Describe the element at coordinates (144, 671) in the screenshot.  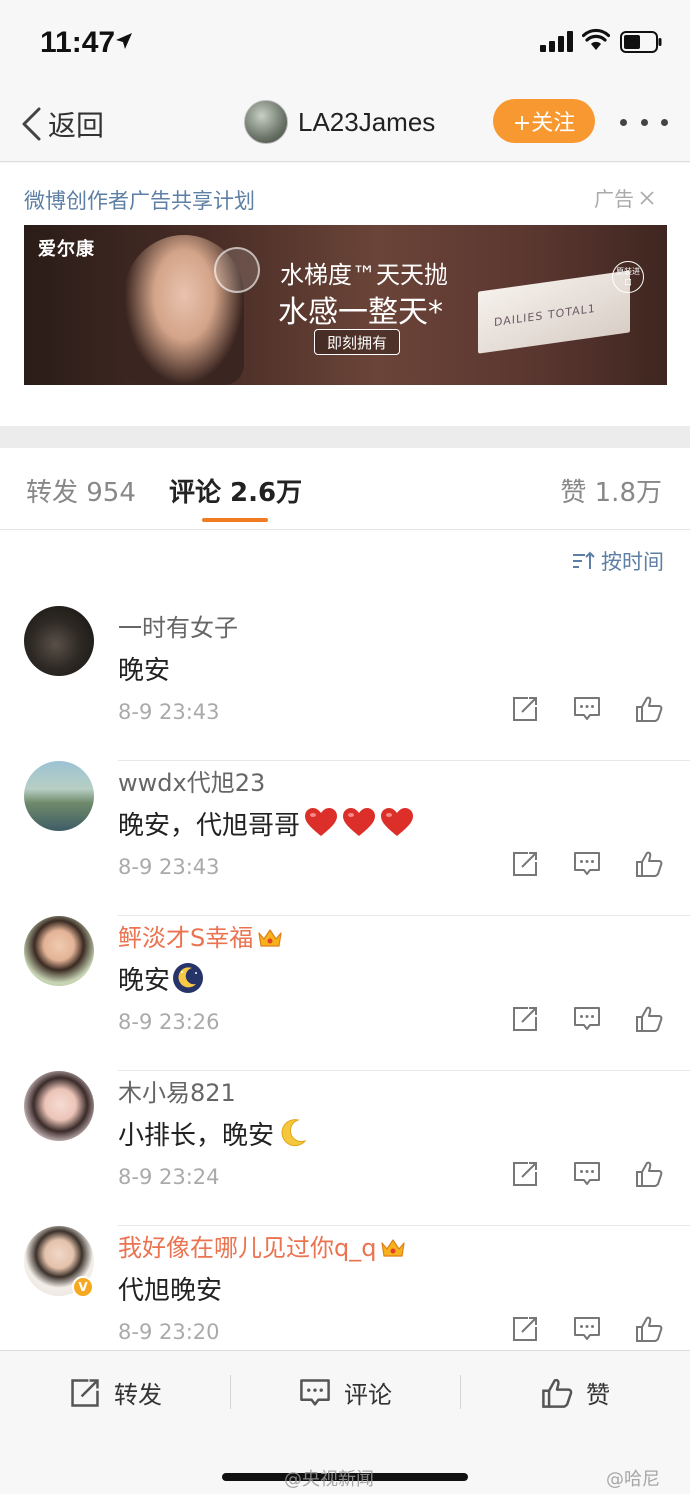
I see `comment-text: 晚安` at that location.